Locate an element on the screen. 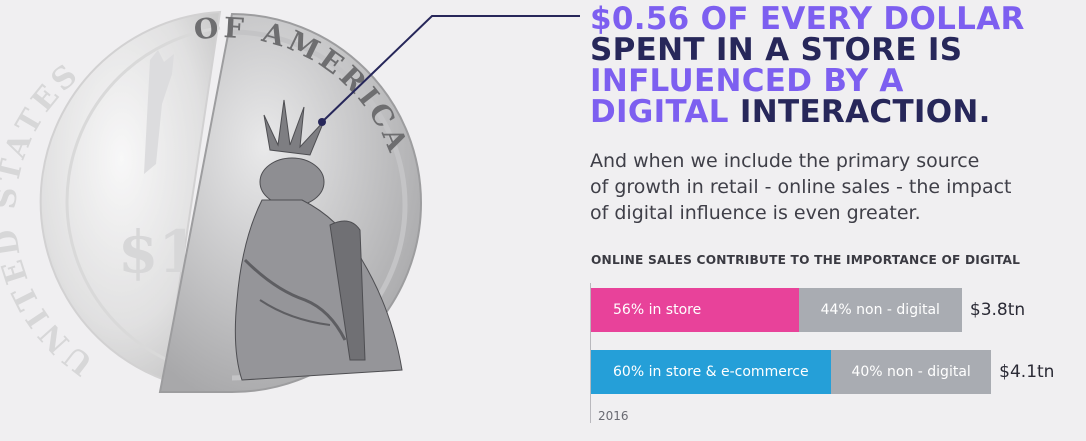 Image resolution: width=1086 pixels, height=441 pixels. bar-segment-digital-2: 60% in store & e-commerce is located at coordinates (711, 372).